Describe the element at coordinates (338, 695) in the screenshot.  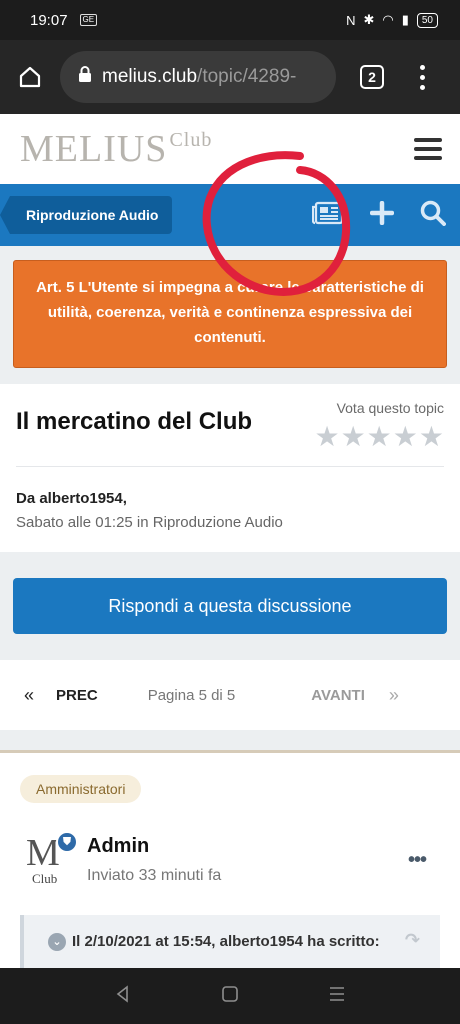
I see `next-page-button: AVANTI` at that location.